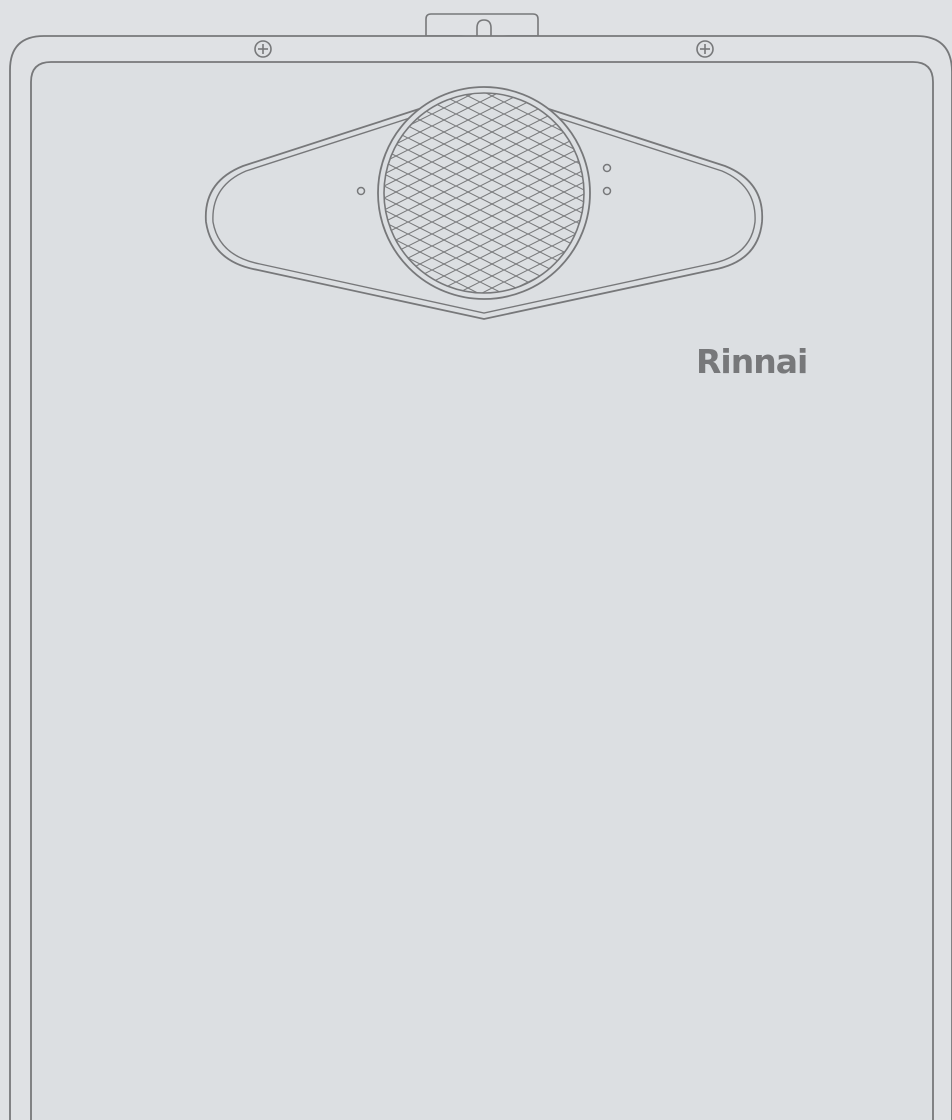 The image size is (952, 1120). Describe the element at coordinates (484, 193) in the screenshot. I see `grille-icon` at that location.